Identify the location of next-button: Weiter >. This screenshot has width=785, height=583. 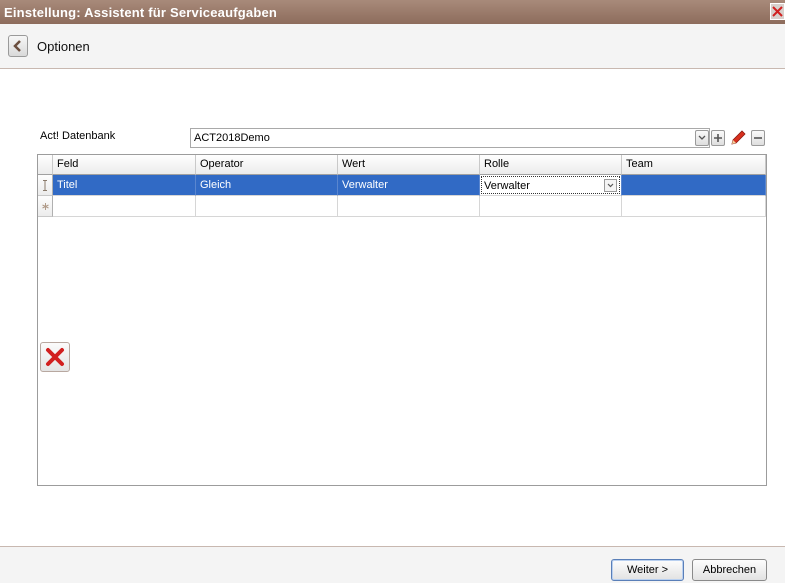
(647, 570).